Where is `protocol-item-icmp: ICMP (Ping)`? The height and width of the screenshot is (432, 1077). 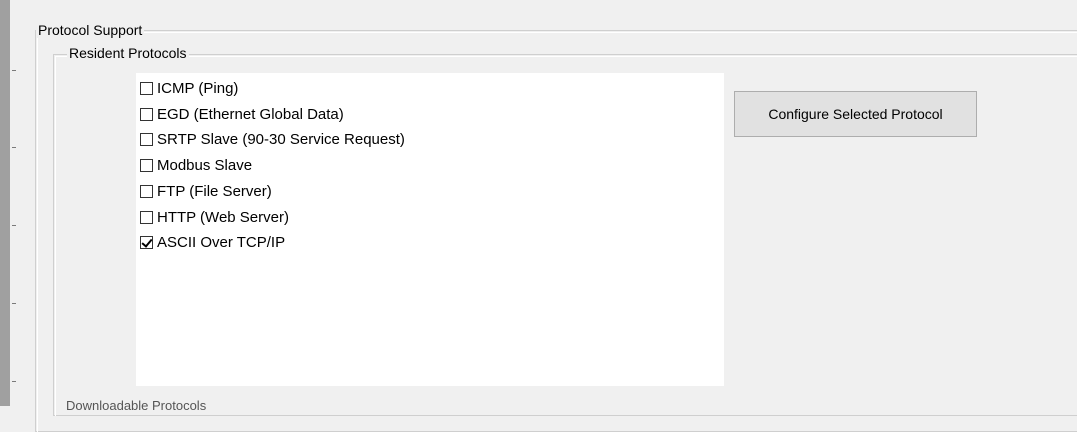
protocol-item-icmp: ICMP (Ping) is located at coordinates (189, 88).